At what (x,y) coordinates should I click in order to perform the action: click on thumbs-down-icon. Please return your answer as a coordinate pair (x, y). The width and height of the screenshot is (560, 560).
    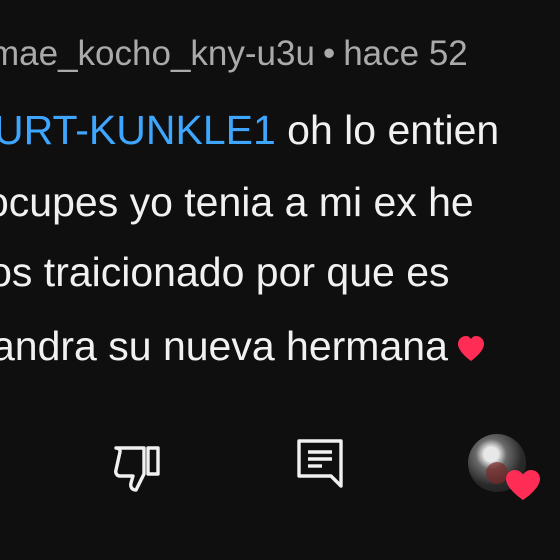
    Looking at the image, I should click on (137, 467).